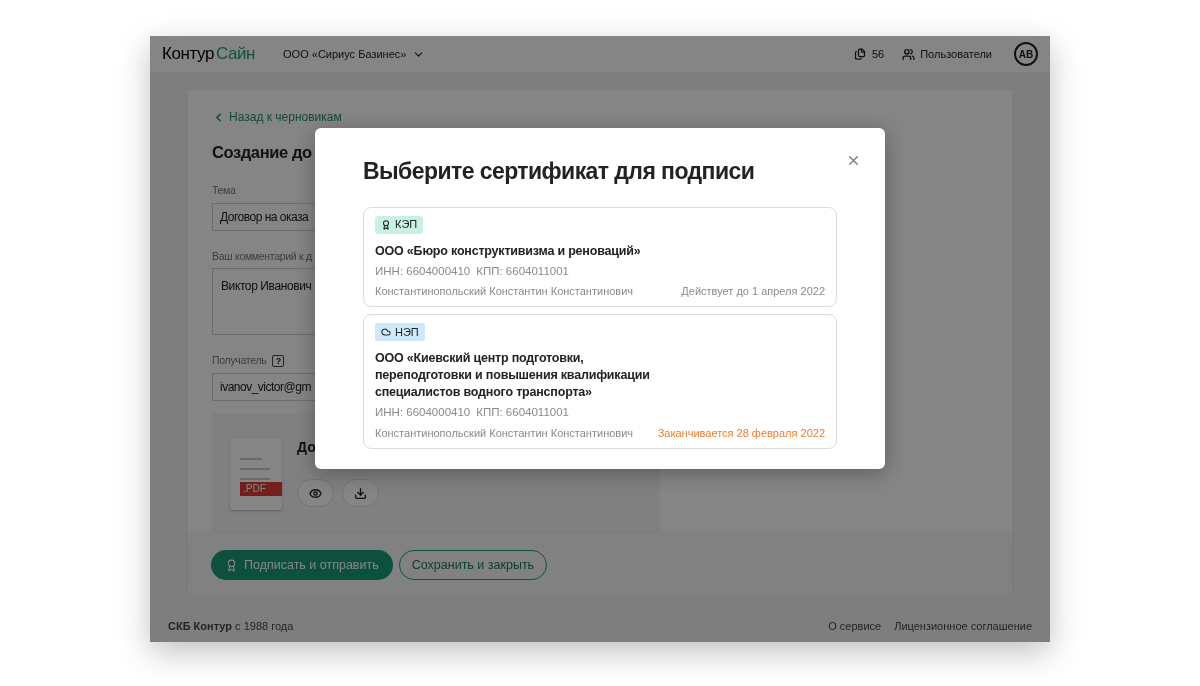 The width and height of the screenshot is (1200, 686). I want to click on help-icon: ?, so click(278, 361).